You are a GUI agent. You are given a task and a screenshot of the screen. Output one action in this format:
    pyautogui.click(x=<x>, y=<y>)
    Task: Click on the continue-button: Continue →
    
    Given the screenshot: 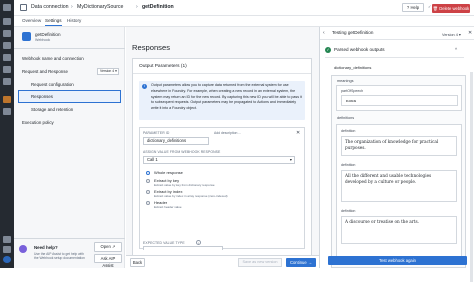 What is the action you would take?
    pyautogui.click(x=301, y=262)
    